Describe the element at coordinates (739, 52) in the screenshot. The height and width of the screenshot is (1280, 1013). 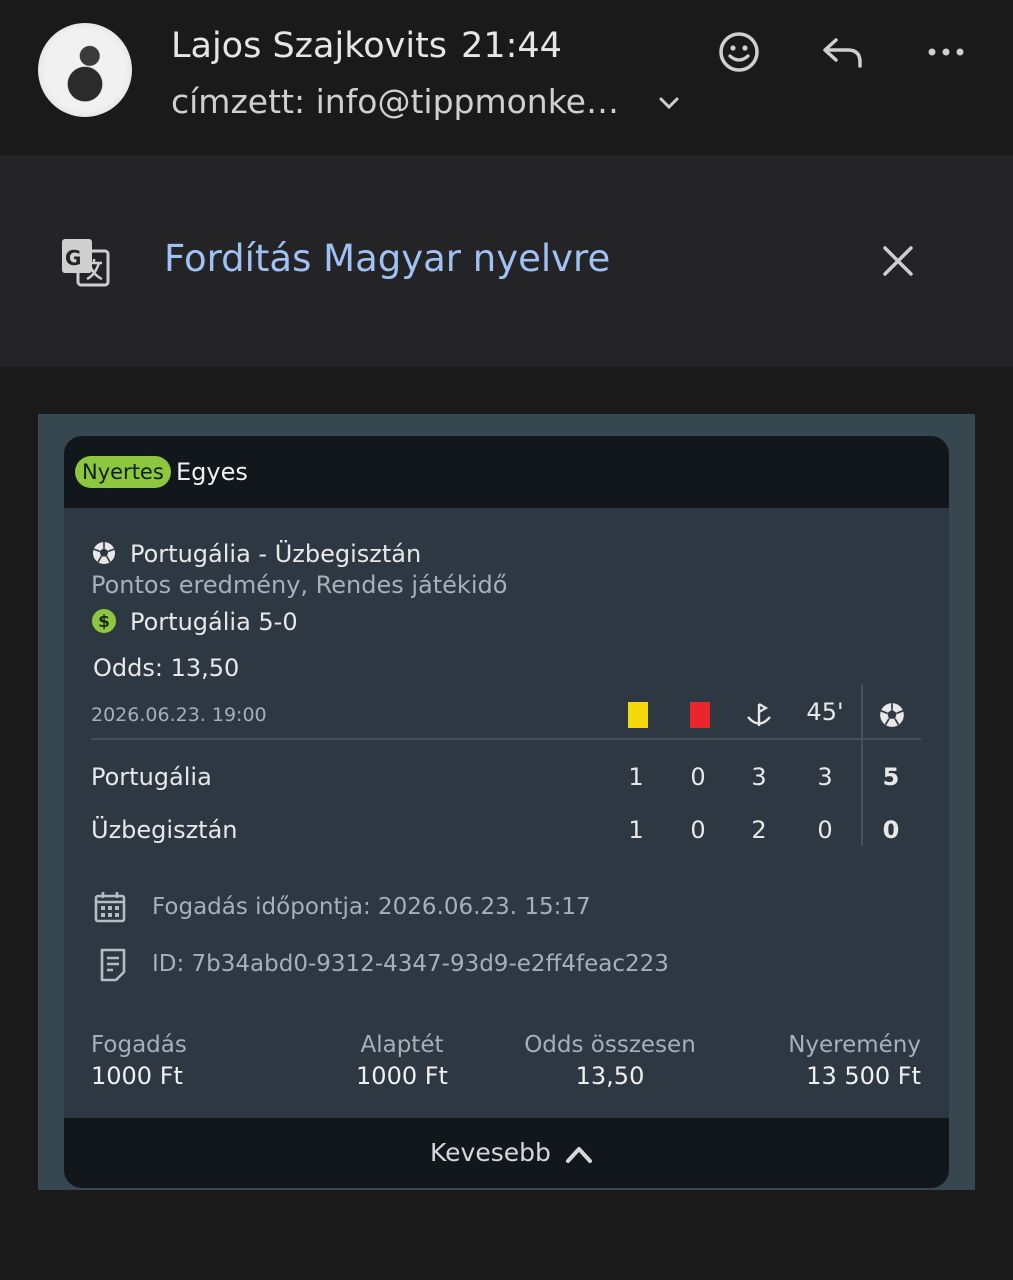
I see `smiley-icon` at that location.